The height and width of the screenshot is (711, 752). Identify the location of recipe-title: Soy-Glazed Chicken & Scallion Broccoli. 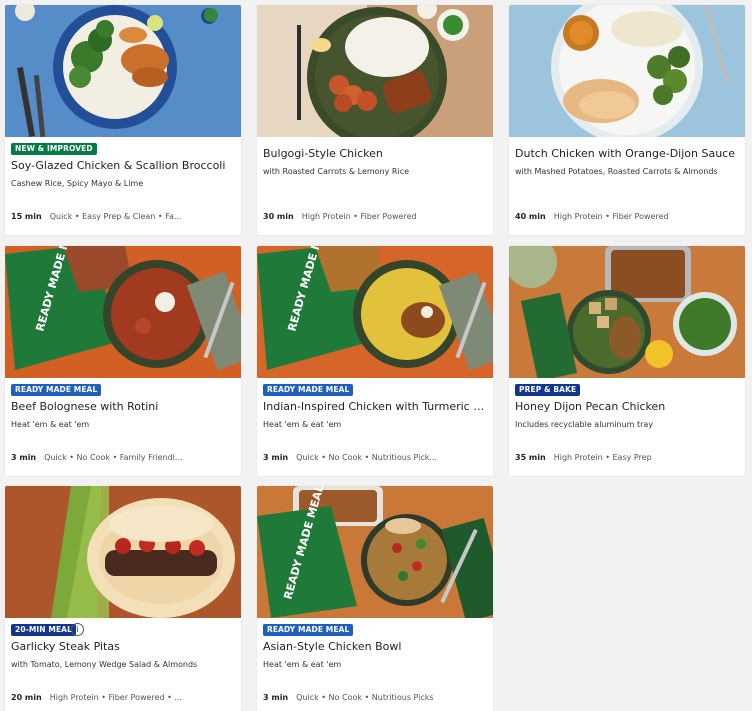
(123, 166).